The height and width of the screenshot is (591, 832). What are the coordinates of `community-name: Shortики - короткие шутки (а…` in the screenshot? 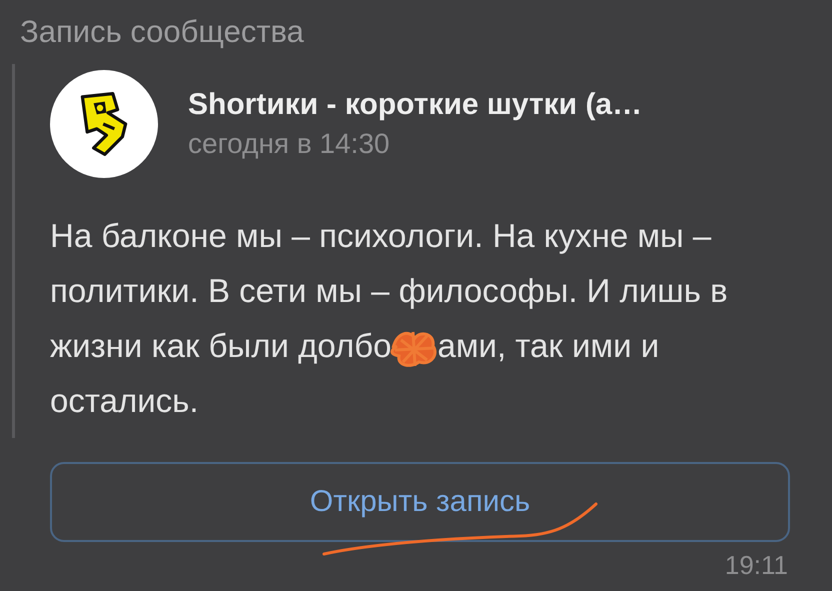 It's located at (415, 105).